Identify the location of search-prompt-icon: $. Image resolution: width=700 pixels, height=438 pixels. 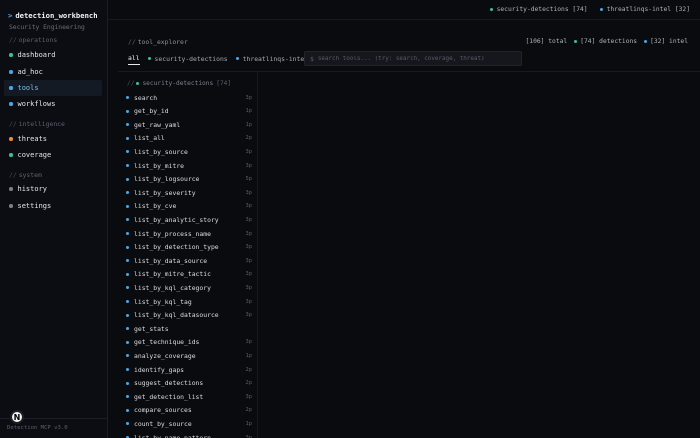
(312, 58).